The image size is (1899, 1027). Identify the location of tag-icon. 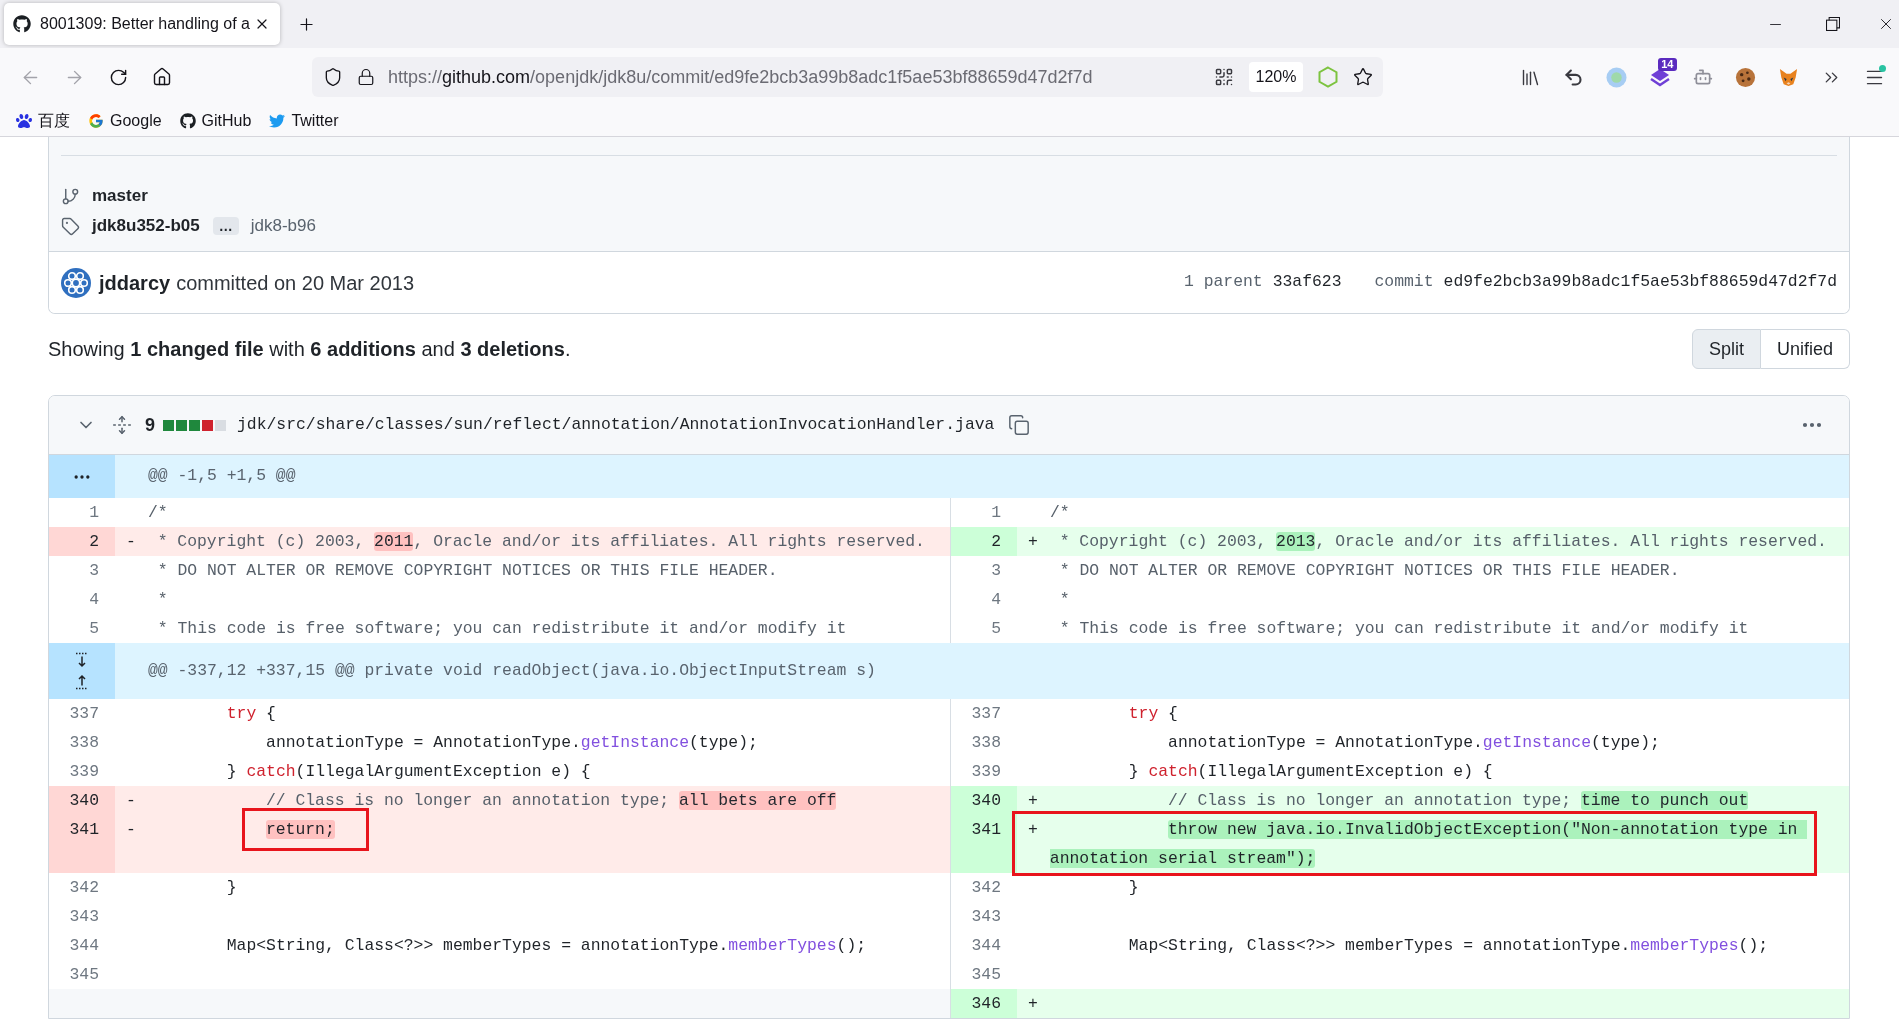
(70, 226).